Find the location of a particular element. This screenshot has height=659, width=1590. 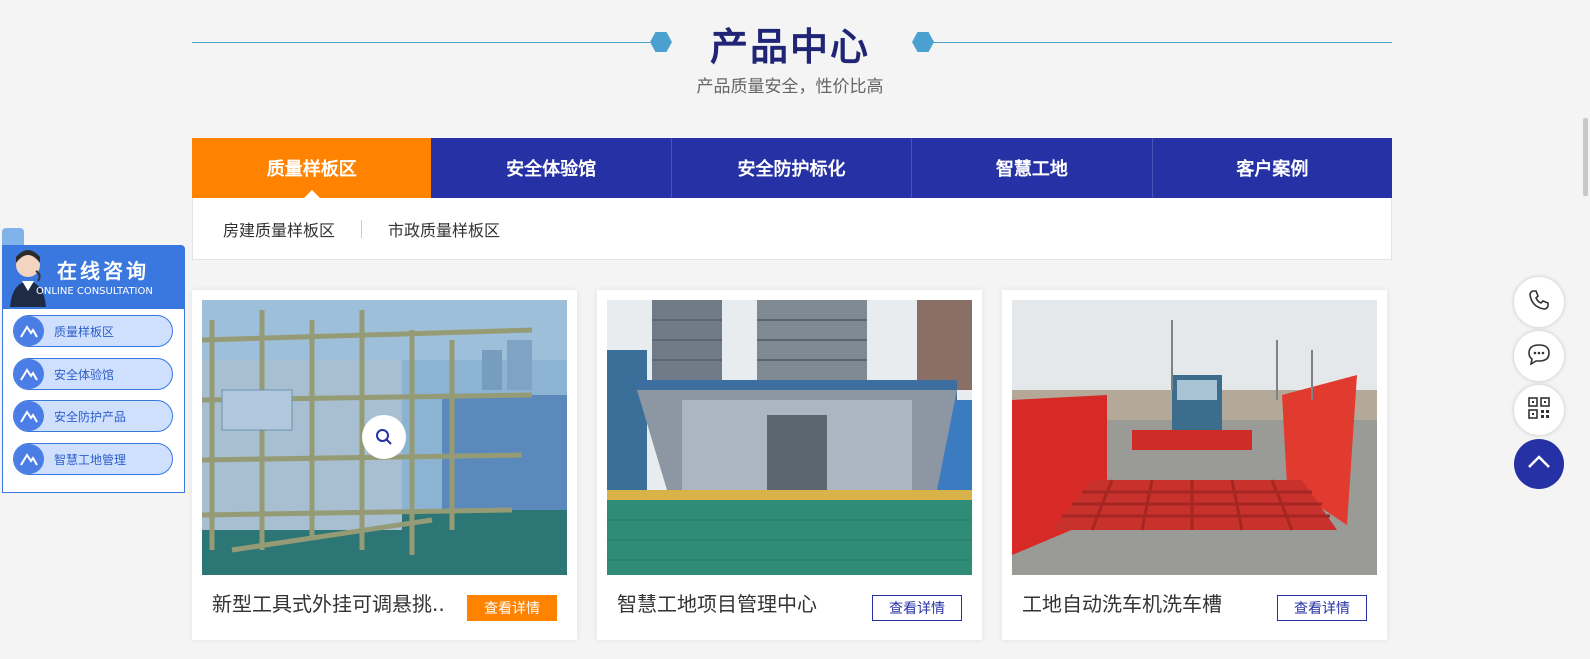

product-image-wheel-washer is located at coordinates (1194, 437).